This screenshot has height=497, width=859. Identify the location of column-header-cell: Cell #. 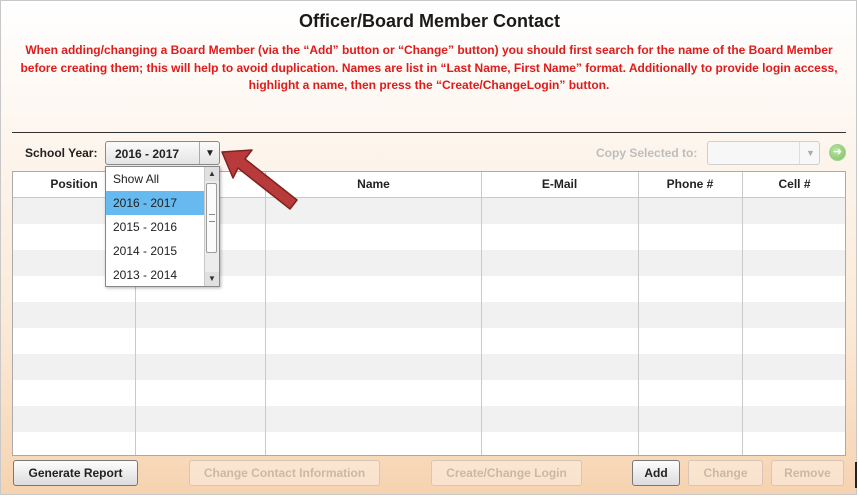
(794, 185).